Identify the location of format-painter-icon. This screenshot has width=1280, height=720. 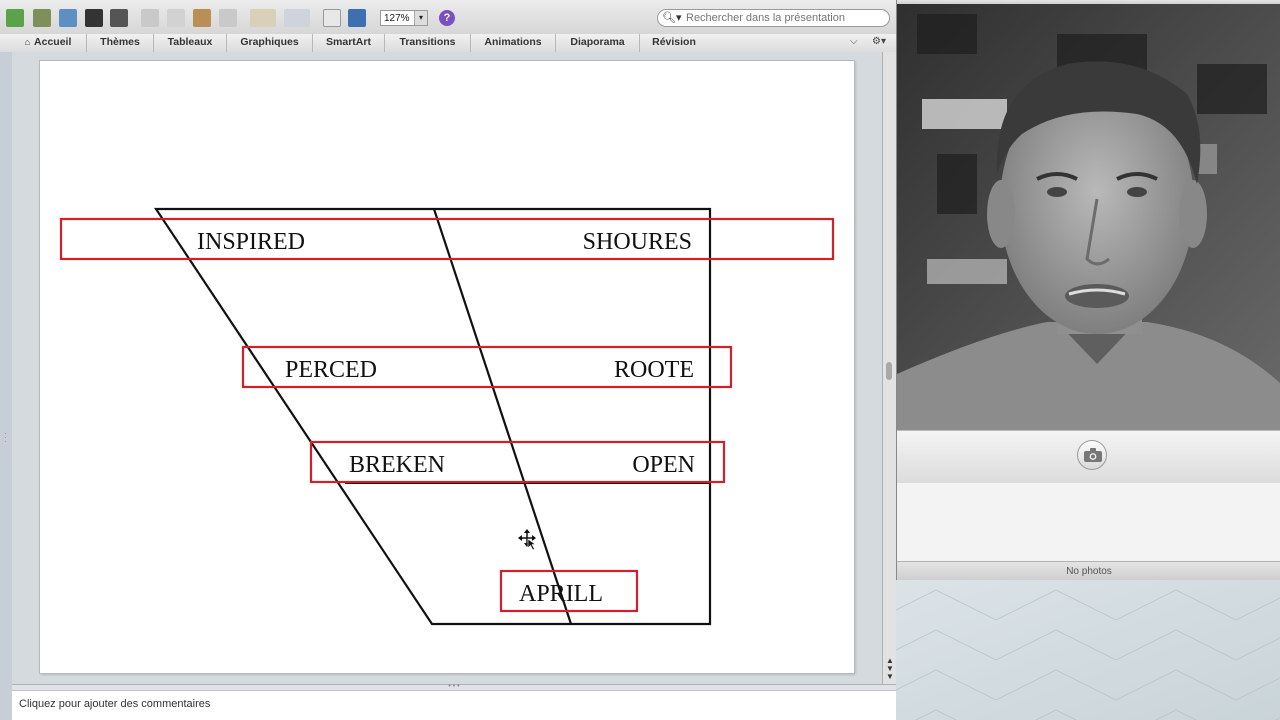
(228, 18).